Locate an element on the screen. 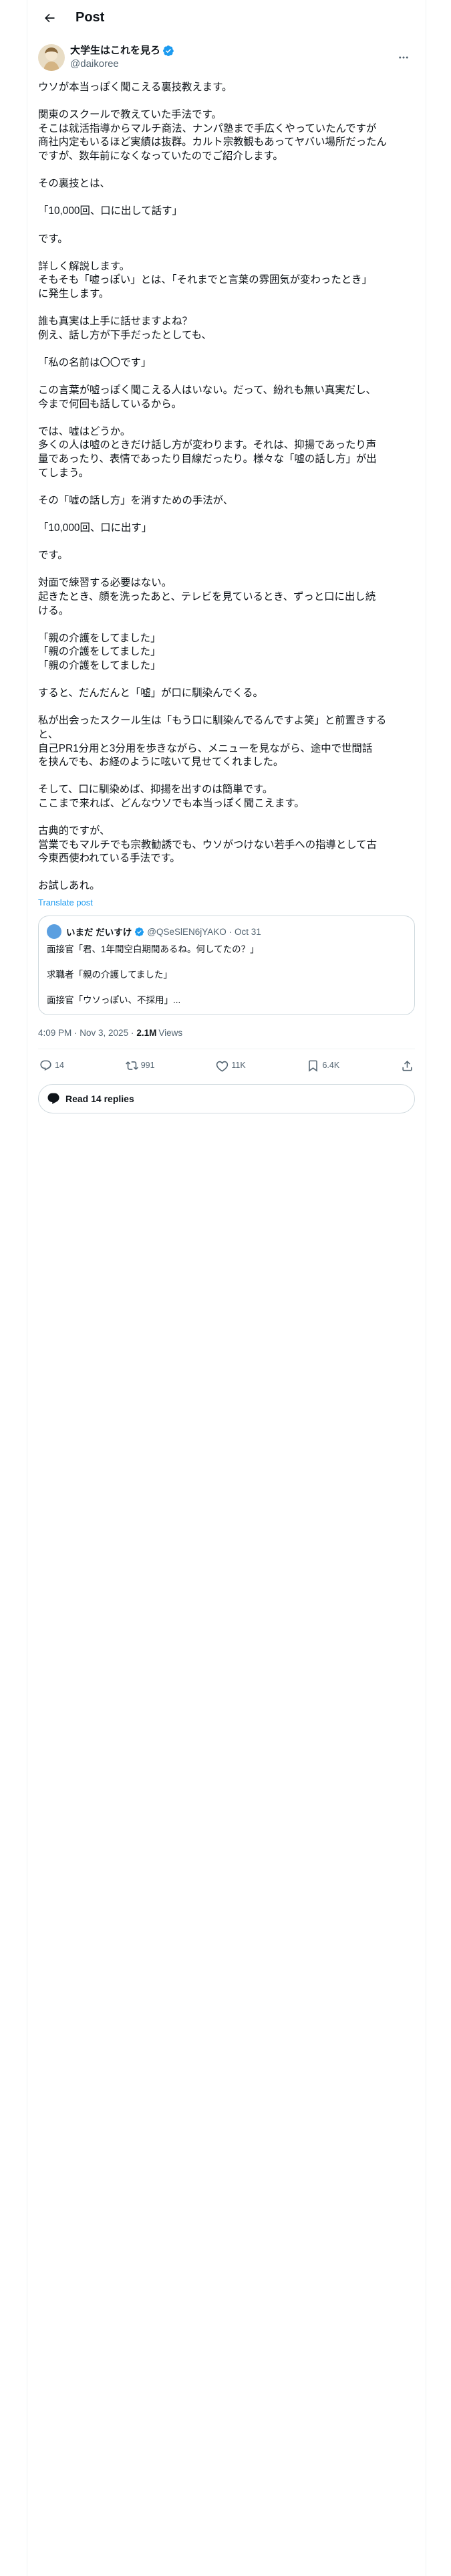 This screenshot has height=2576, width=451. post-text-line: 自己PR1分用と3分用を歩きながら、メニューを見ながら、途中で世間話 is located at coordinates (205, 748).